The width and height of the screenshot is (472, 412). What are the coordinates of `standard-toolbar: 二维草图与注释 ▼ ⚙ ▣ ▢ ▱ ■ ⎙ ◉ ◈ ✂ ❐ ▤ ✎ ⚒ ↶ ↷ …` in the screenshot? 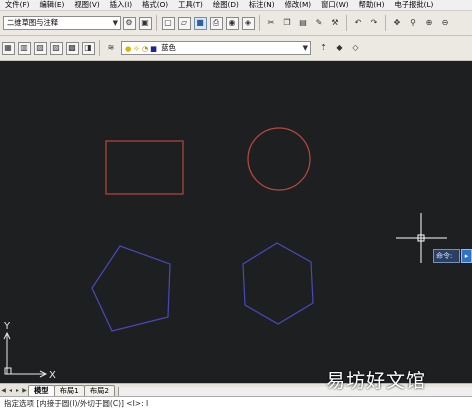 It's located at (236, 23).